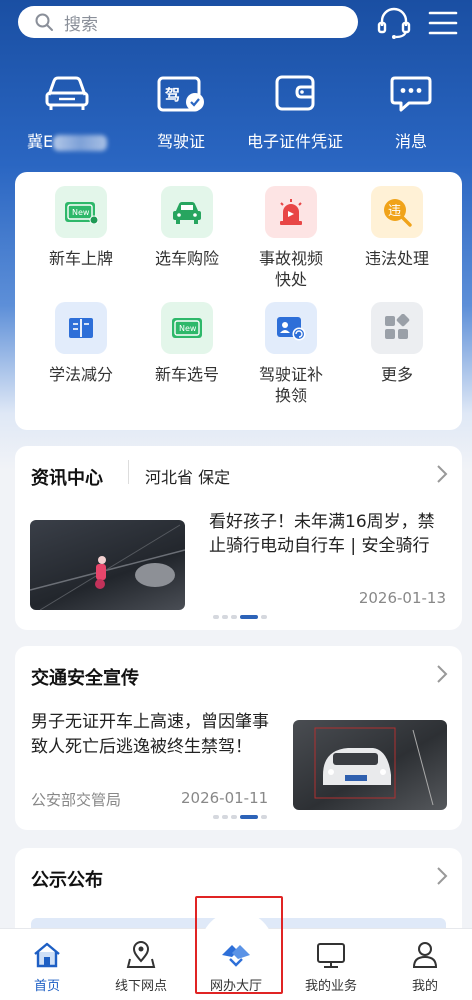 This screenshot has height=1000, width=472. Describe the element at coordinates (140, 986) in the screenshot. I see `tab-label: 线下网点` at that location.